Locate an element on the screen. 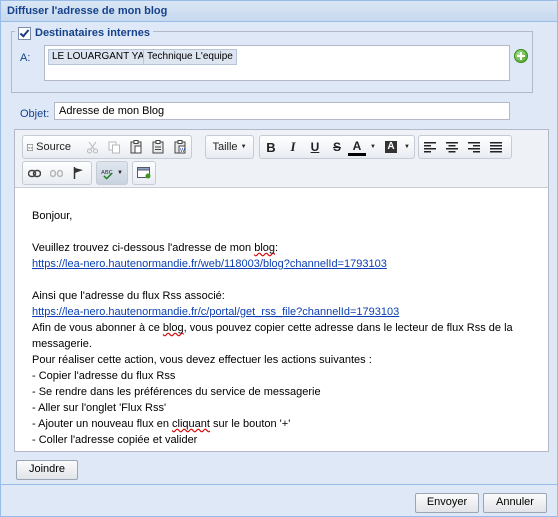 This screenshot has height=517, width=558. template-icon is located at coordinates (144, 173).